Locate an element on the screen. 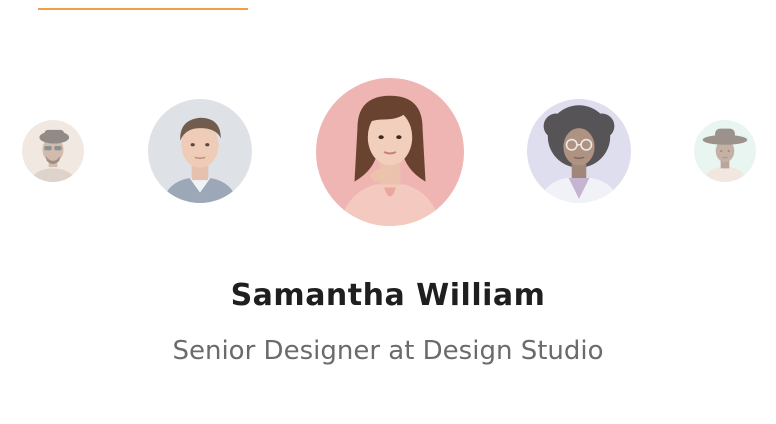 This screenshot has width=776, height=424. woman-curly-hair-glasses-avatar-icon is located at coordinates (579, 151).